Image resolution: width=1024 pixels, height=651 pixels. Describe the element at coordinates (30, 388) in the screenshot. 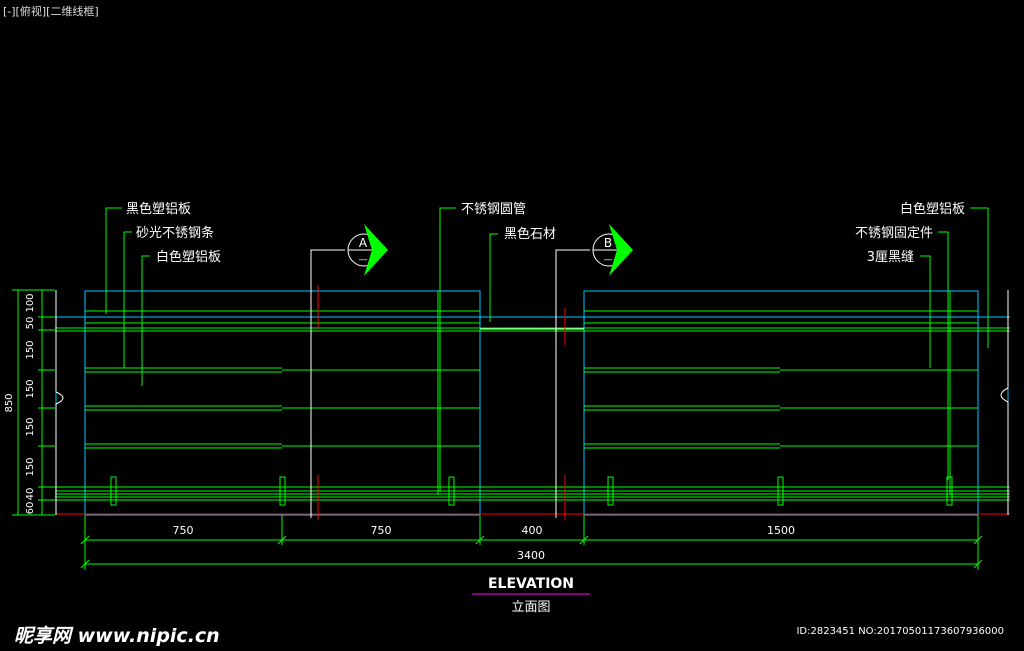

I see `dim-150-b: 150` at that location.